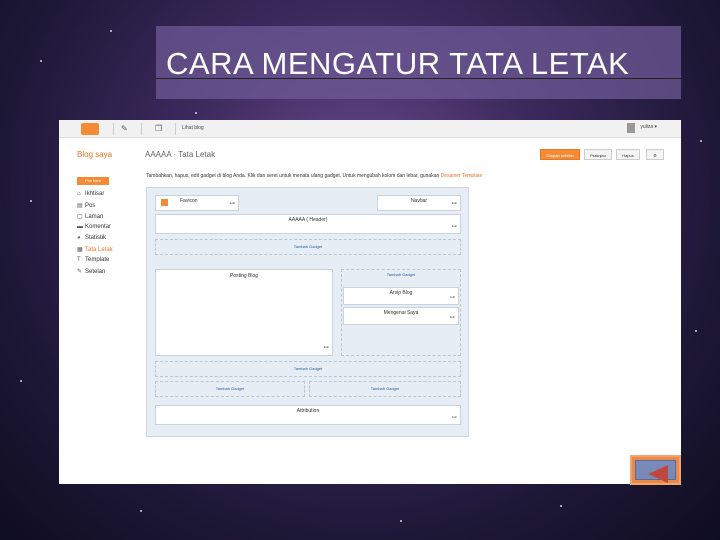  I want to click on sidebar-item-comments: ▬ Komentar, so click(94, 227).